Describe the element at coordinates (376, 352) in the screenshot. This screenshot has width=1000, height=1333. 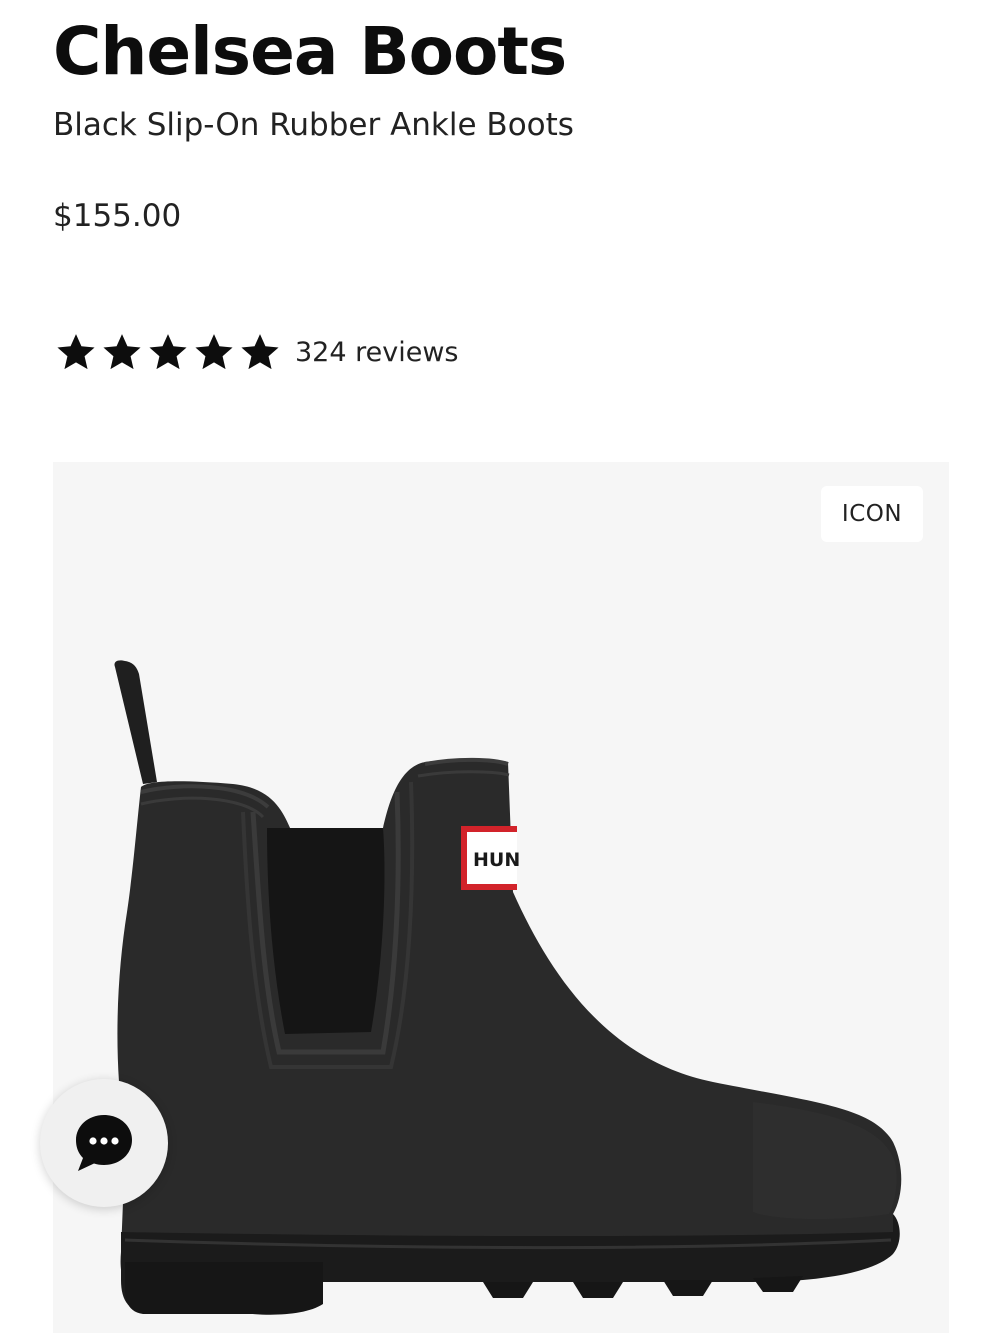
I see `review-count-link: 324 reviews` at that location.